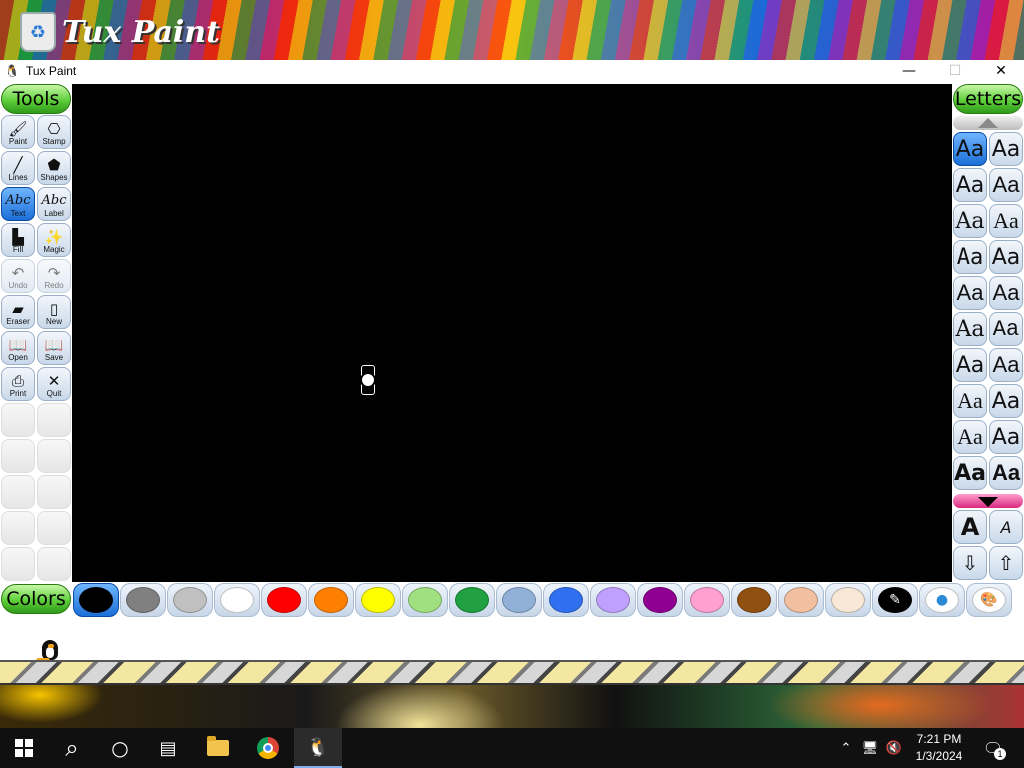  What do you see at coordinates (970, 401) in the screenshot?
I see `font-option-15: Aa` at bounding box center [970, 401].